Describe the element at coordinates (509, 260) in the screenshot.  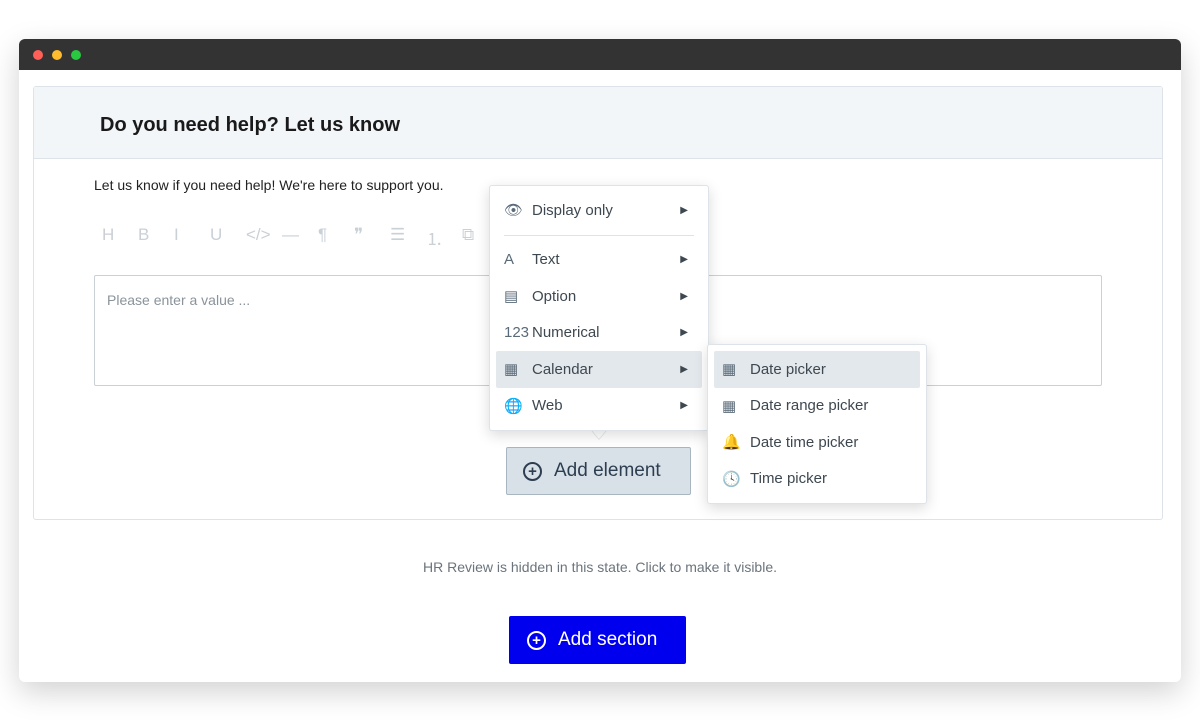
I see `text-icon: A` at that location.